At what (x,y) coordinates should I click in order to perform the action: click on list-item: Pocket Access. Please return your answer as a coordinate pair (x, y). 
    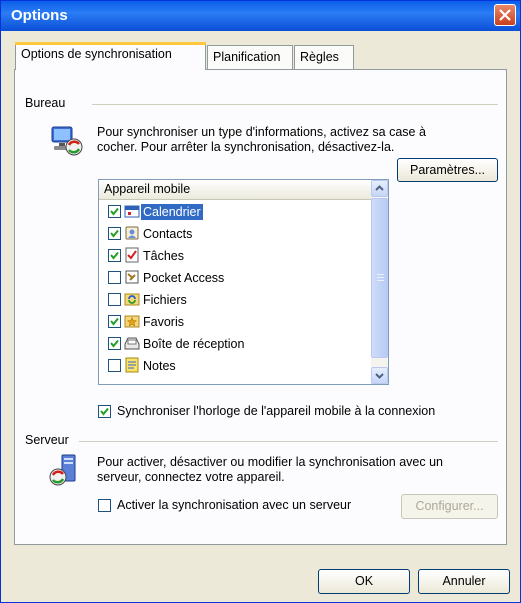
    Looking at the image, I should click on (235, 278).